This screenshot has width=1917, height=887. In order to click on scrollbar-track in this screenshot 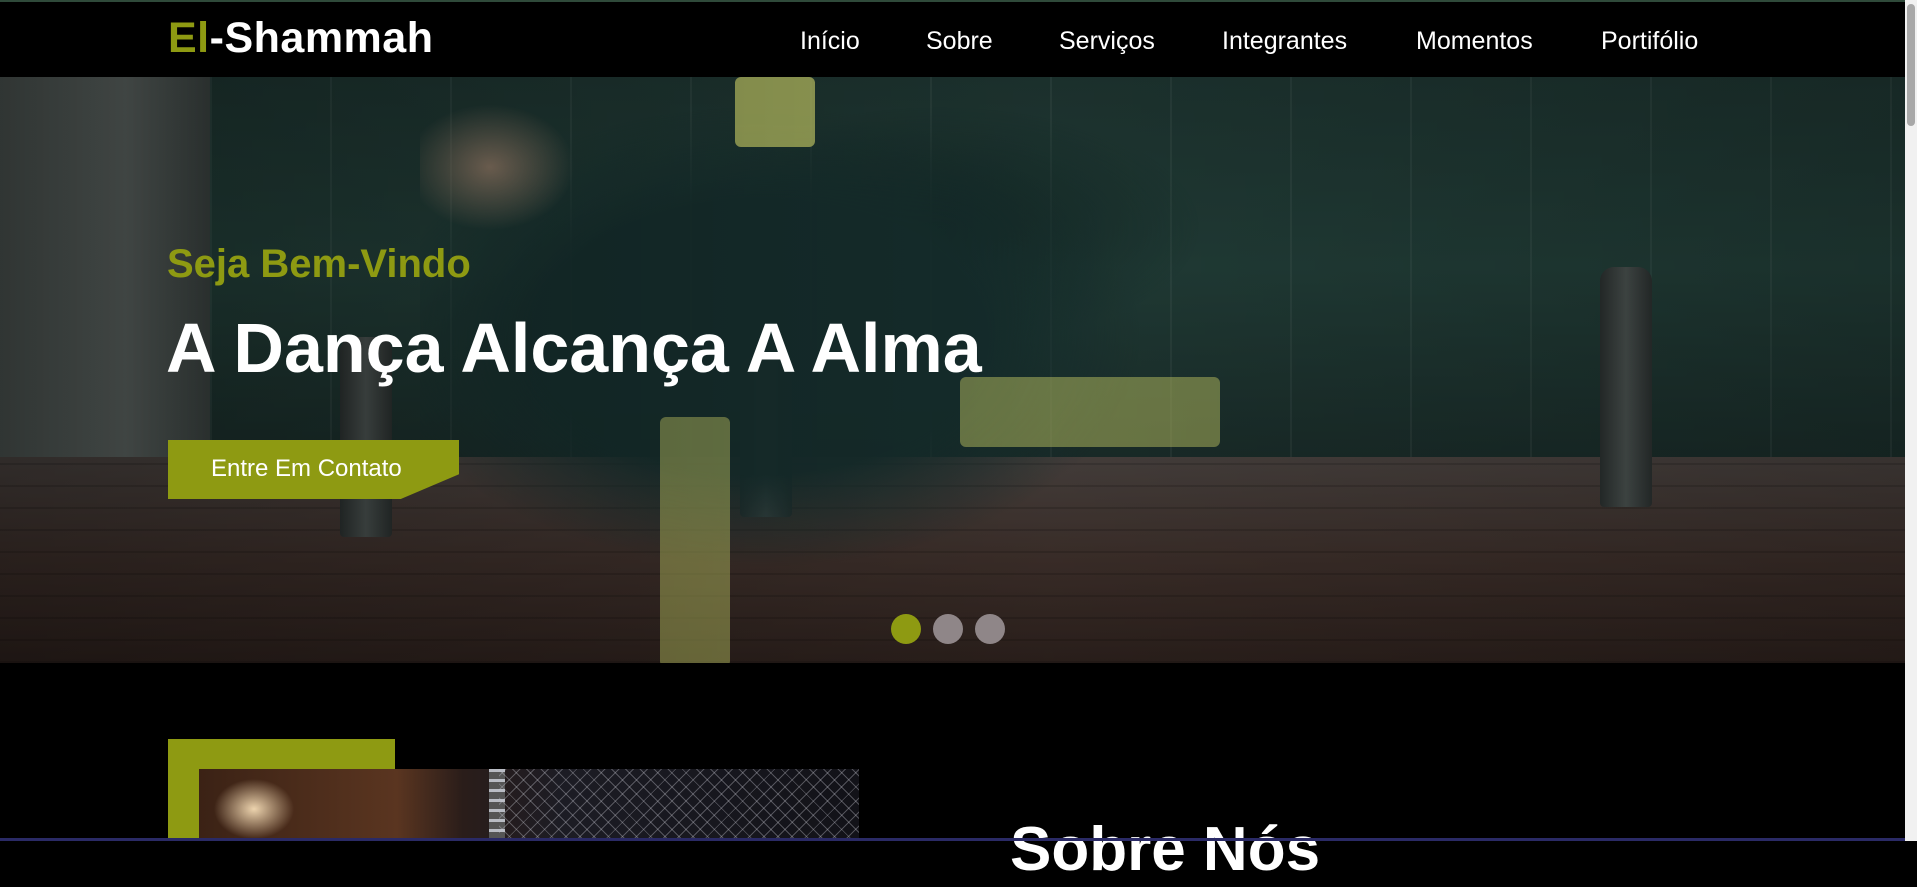, I will do `click(1911, 420)`.